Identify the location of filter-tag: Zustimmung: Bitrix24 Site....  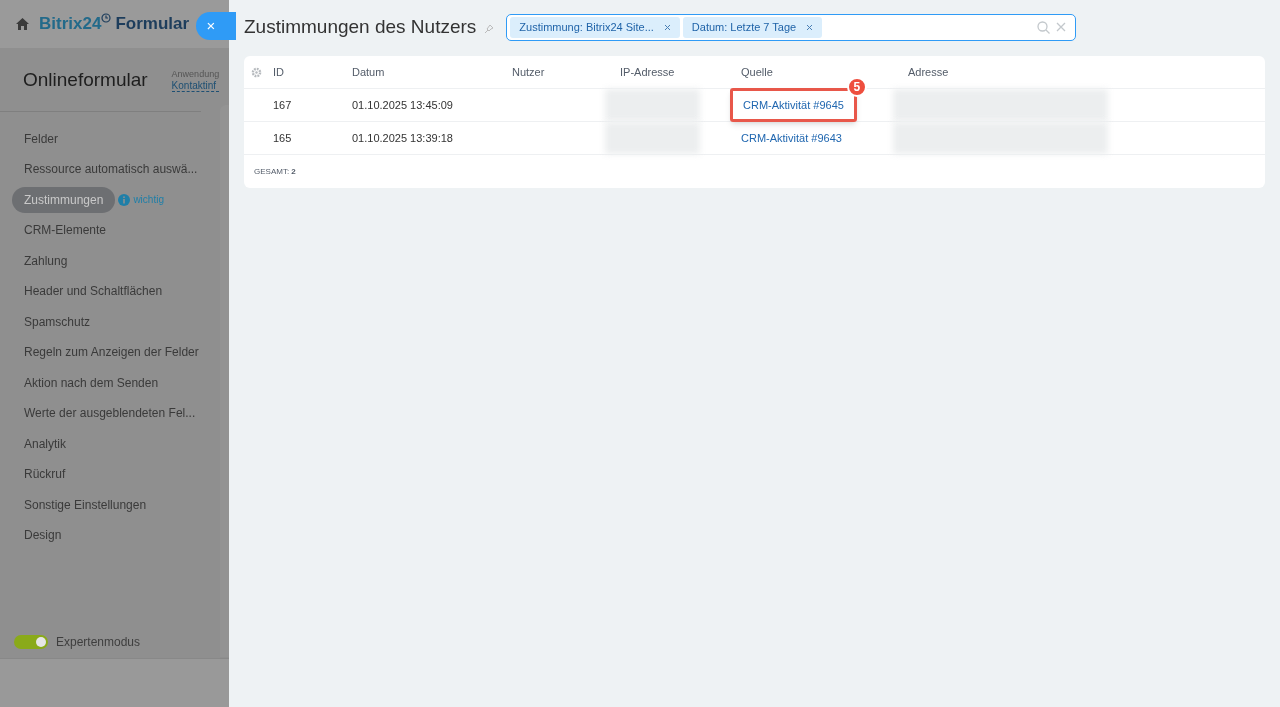
(595, 27).